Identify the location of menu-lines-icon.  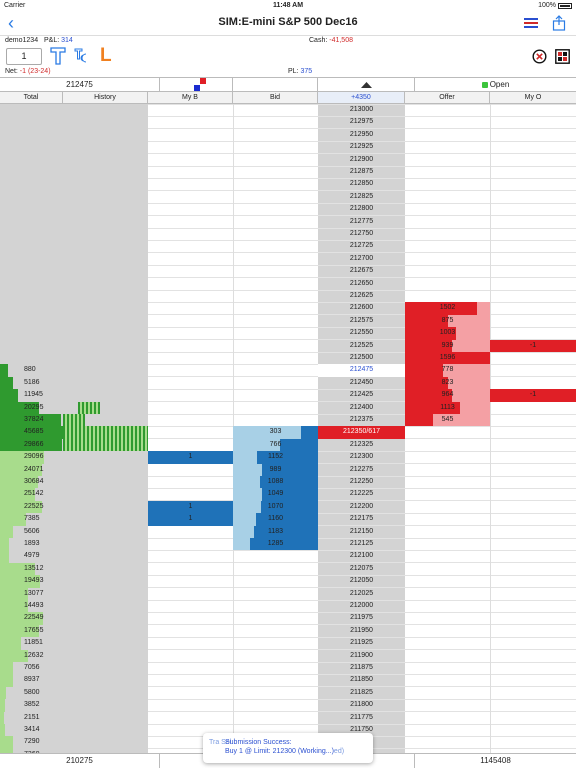
(531, 23).